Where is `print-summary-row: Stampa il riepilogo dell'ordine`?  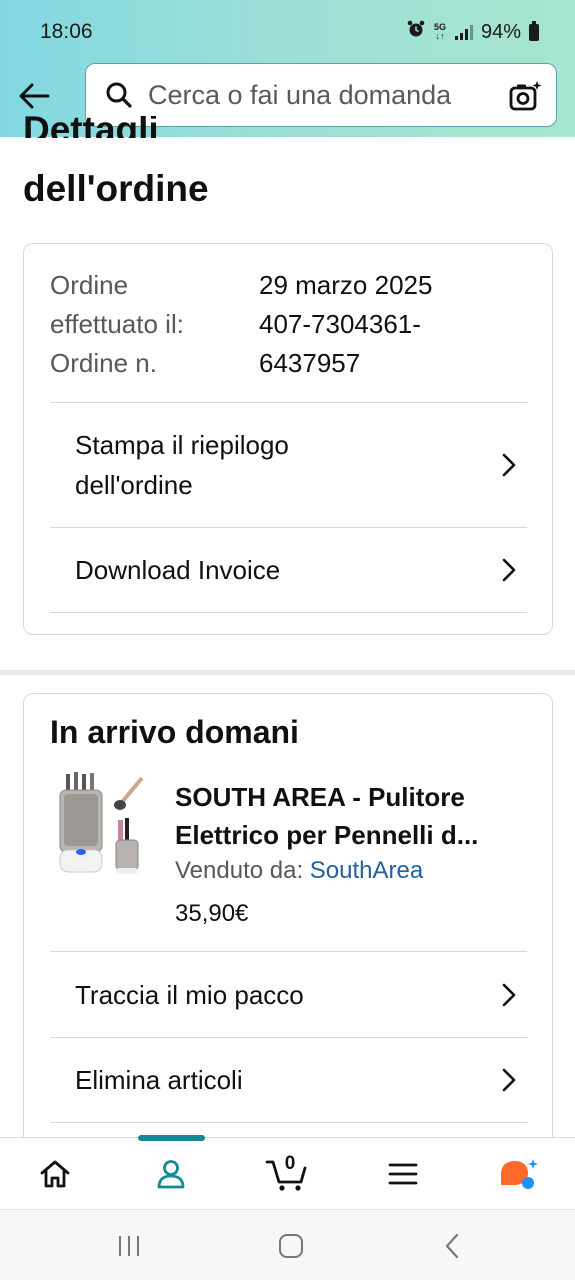
print-summary-row: Stampa il riepilogo dell'ordine is located at coordinates (288, 464).